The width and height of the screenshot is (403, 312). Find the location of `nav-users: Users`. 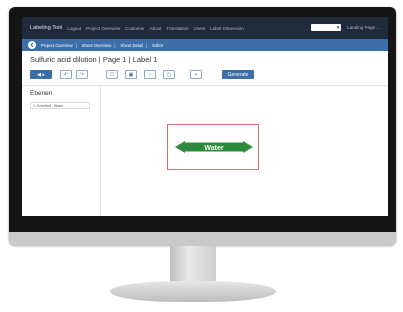

nav-users: Users is located at coordinates (199, 28).